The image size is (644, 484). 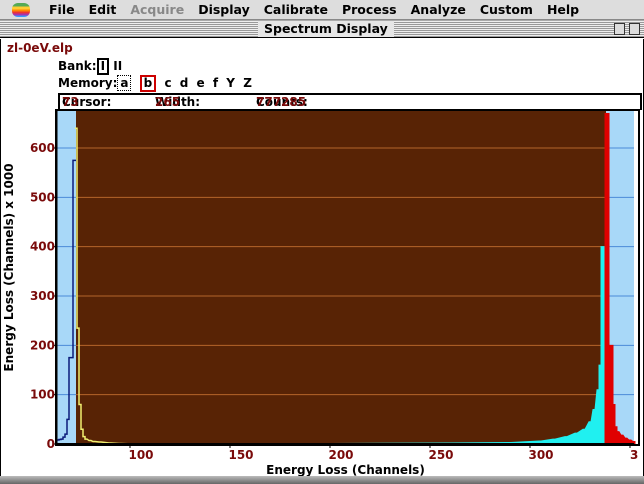 I want to click on window-bottom-edge, so click(x=322, y=480).